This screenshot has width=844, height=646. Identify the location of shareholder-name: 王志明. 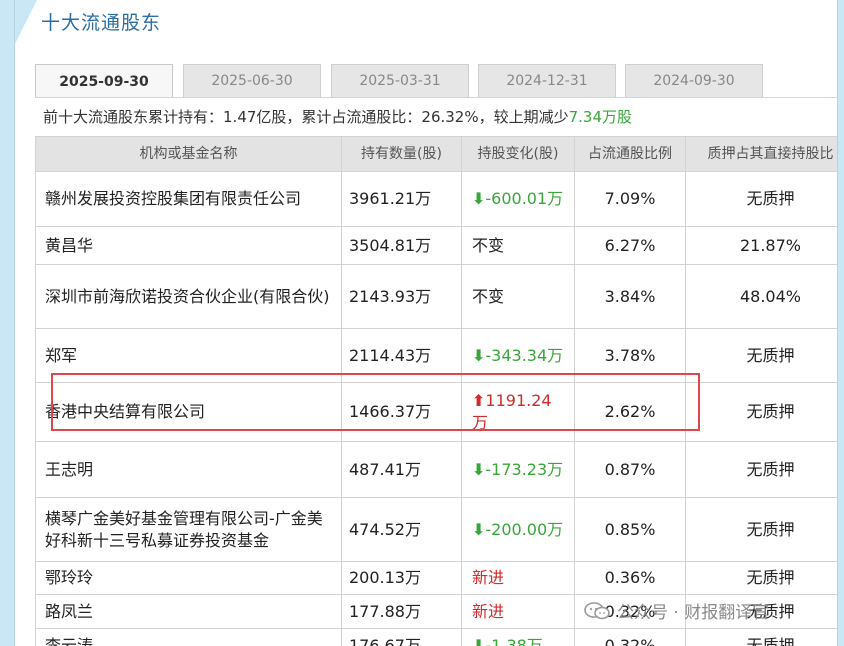
(188, 469).